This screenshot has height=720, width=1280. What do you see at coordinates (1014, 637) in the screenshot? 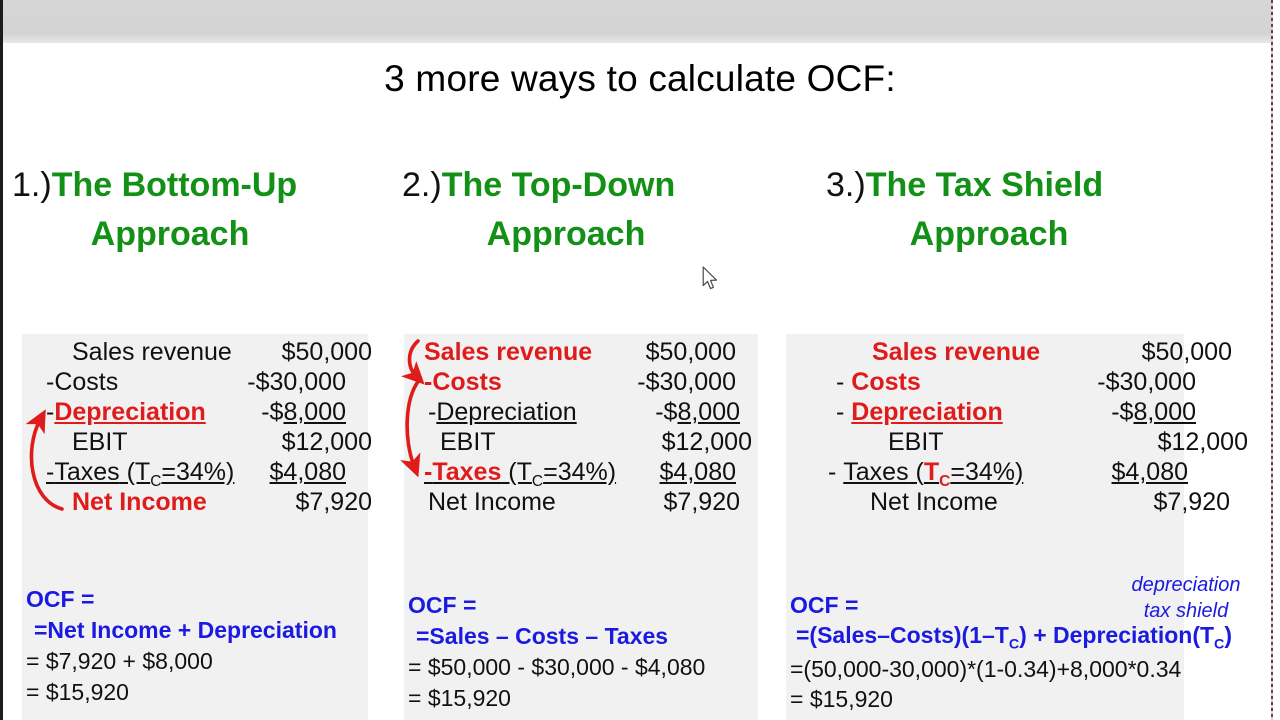
I see `ocf-expr-3: =(Sales–Costs)(1–TC) + Depreciation(TC)` at bounding box center [1014, 637].